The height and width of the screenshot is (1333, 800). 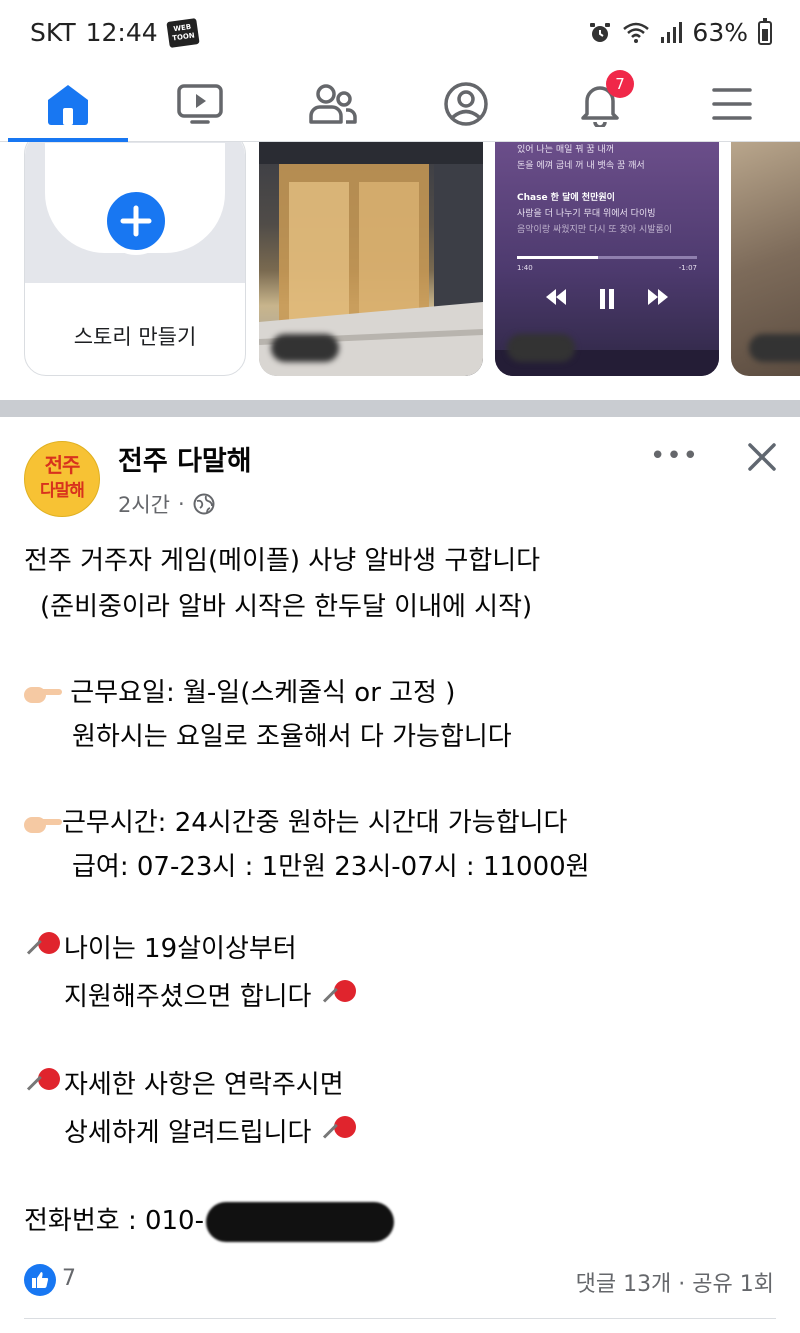 I want to click on hamburger-menu-icon, so click(x=732, y=104).